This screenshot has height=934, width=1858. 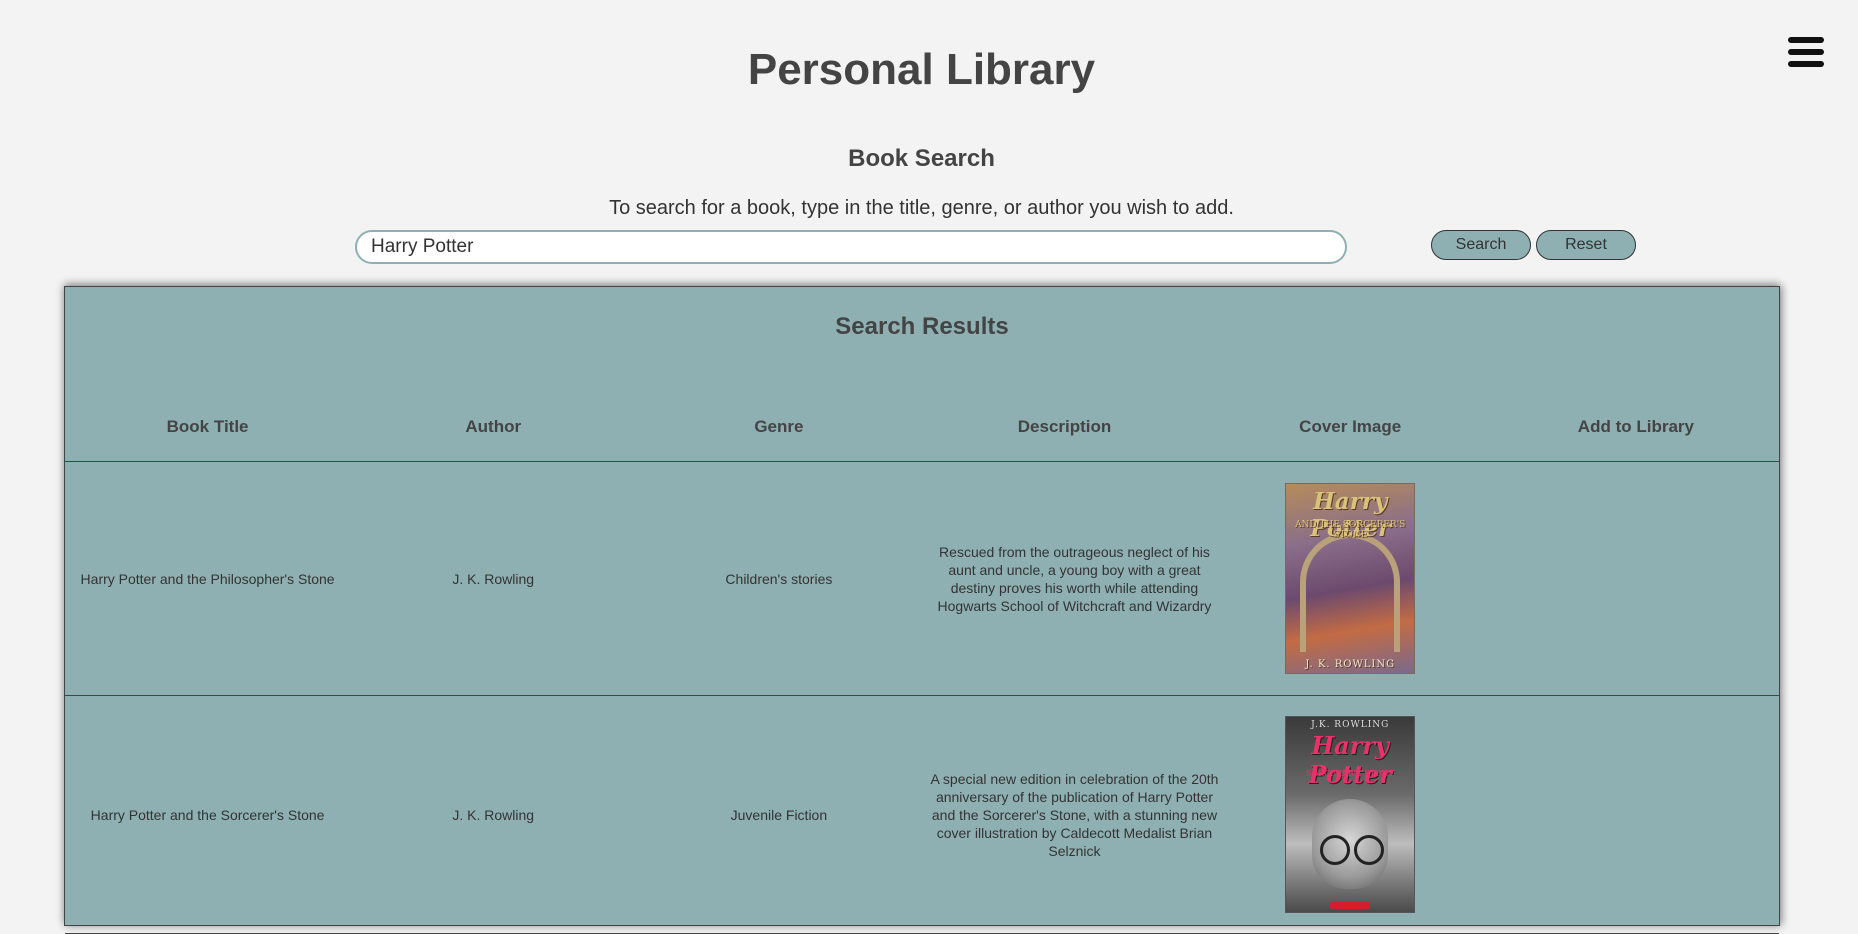 What do you see at coordinates (921, 158) in the screenshot?
I see `book-search-heading: Book Search` at bounding box center [921, 158].